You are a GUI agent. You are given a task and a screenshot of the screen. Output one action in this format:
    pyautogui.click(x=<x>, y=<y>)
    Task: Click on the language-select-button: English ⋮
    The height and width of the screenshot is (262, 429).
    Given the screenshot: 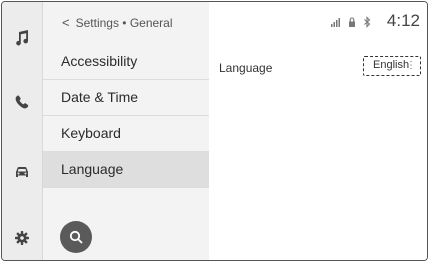 What is the action you would take?
    pyautogui.click(x=392, y=66)
    